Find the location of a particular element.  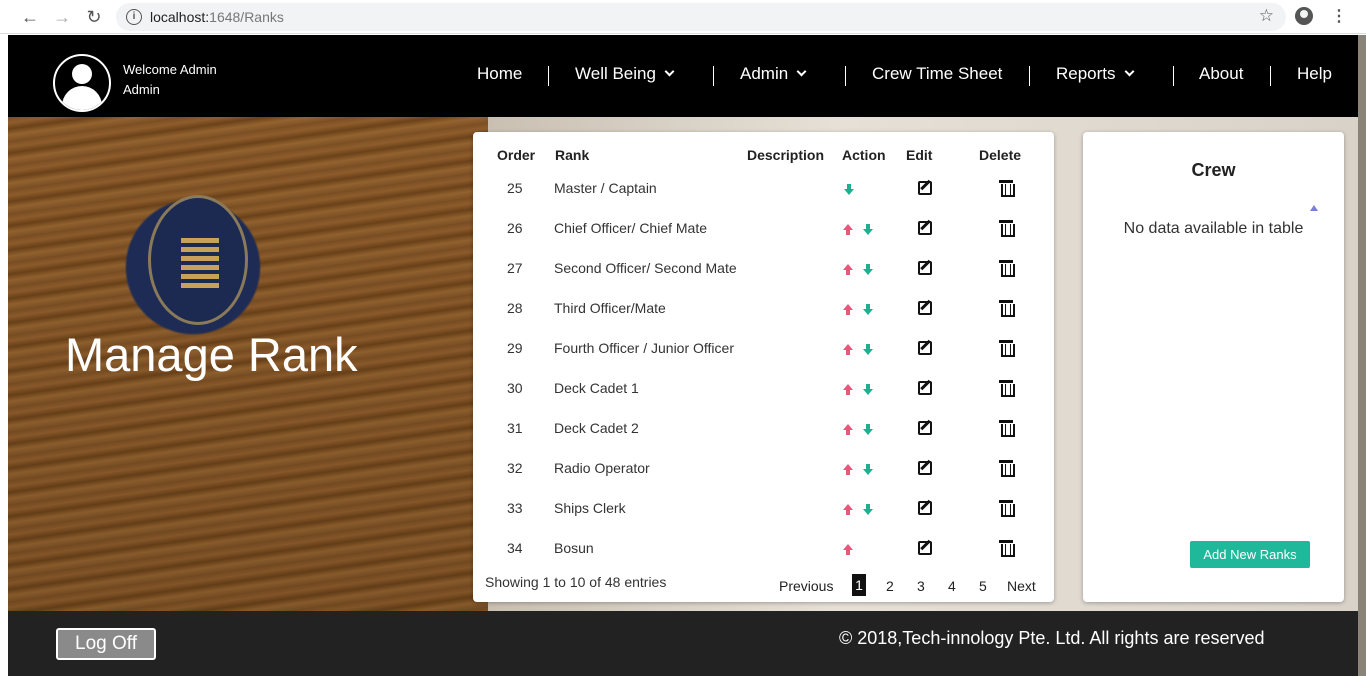

order-cell: 26 is located at coordinates (515, 228).